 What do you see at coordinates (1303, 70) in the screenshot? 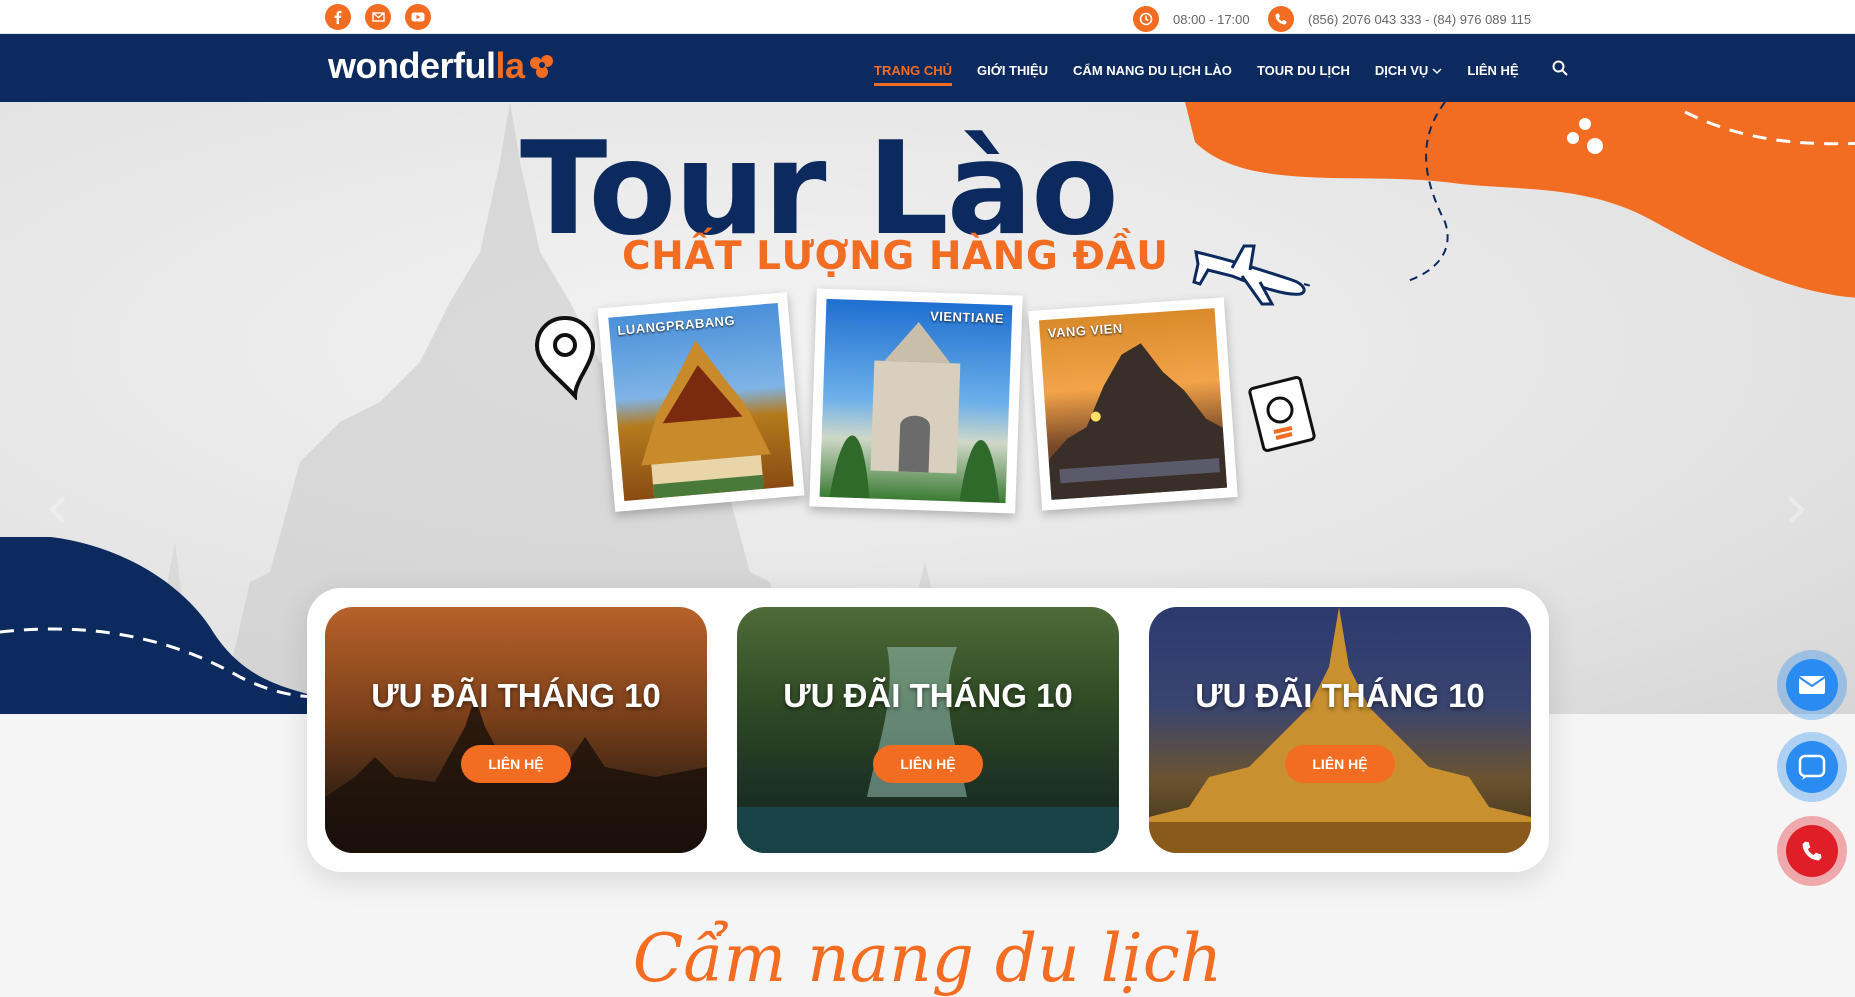
I see `nav-item-tours: TOUR DU LỊCH` at bounding box center [1303, 70].